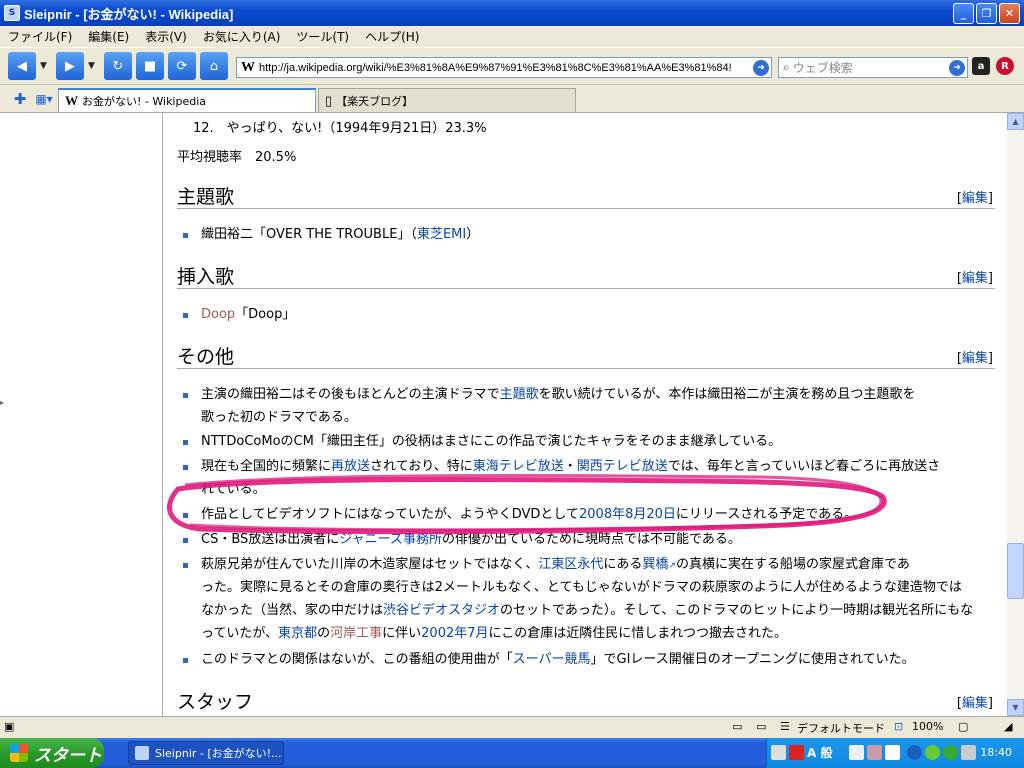 Image resolution: width=1024 pixels, height=768 pixels. I want to click on reload-button: ↻, so click(118, 66).